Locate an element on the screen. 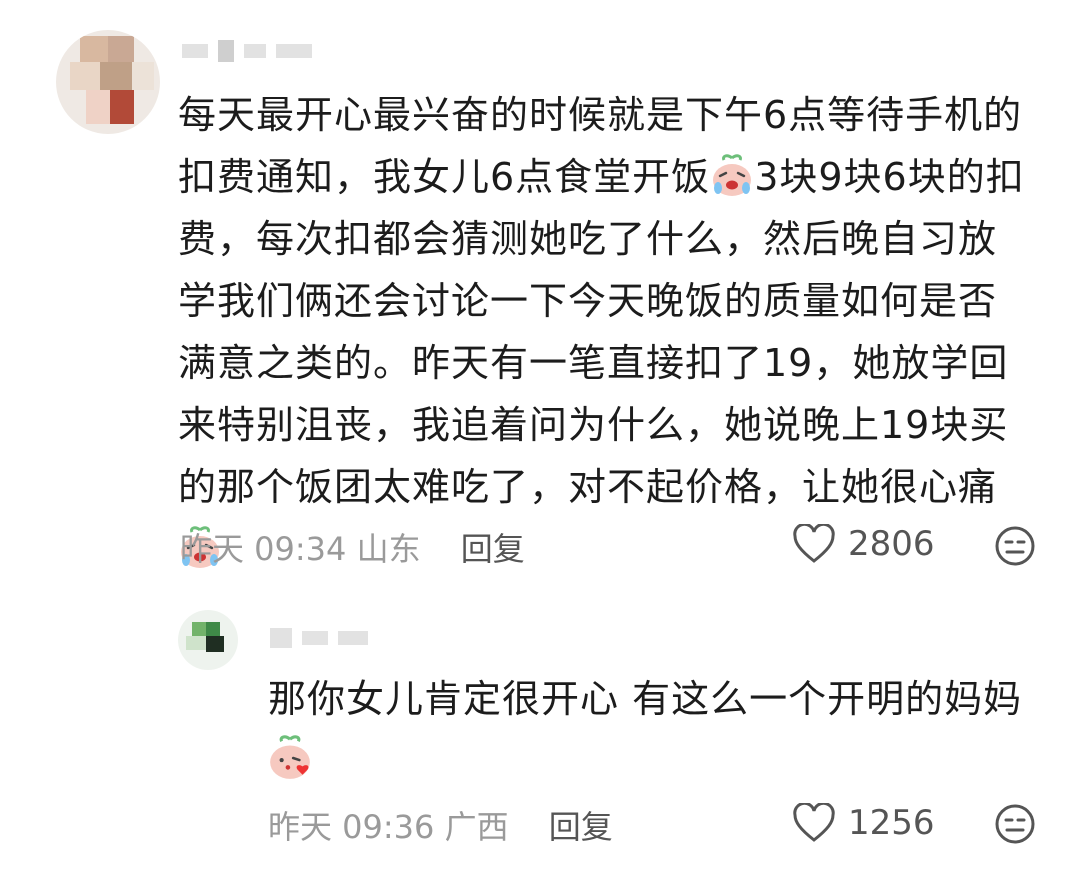 The height and width of the screenshot is (869, 1080). comment-location: 广西 is located at coordinates (476, 827).